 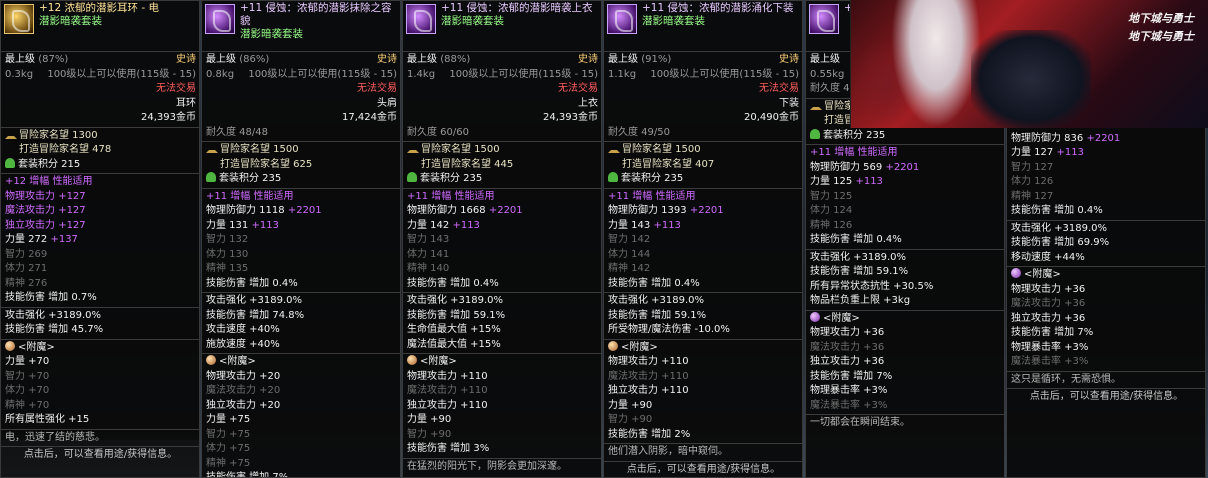 What do you see at coordinates (703, 255) in the screenshot?
I see `stat-line: 体力 144` at bounding box center [703, 255].